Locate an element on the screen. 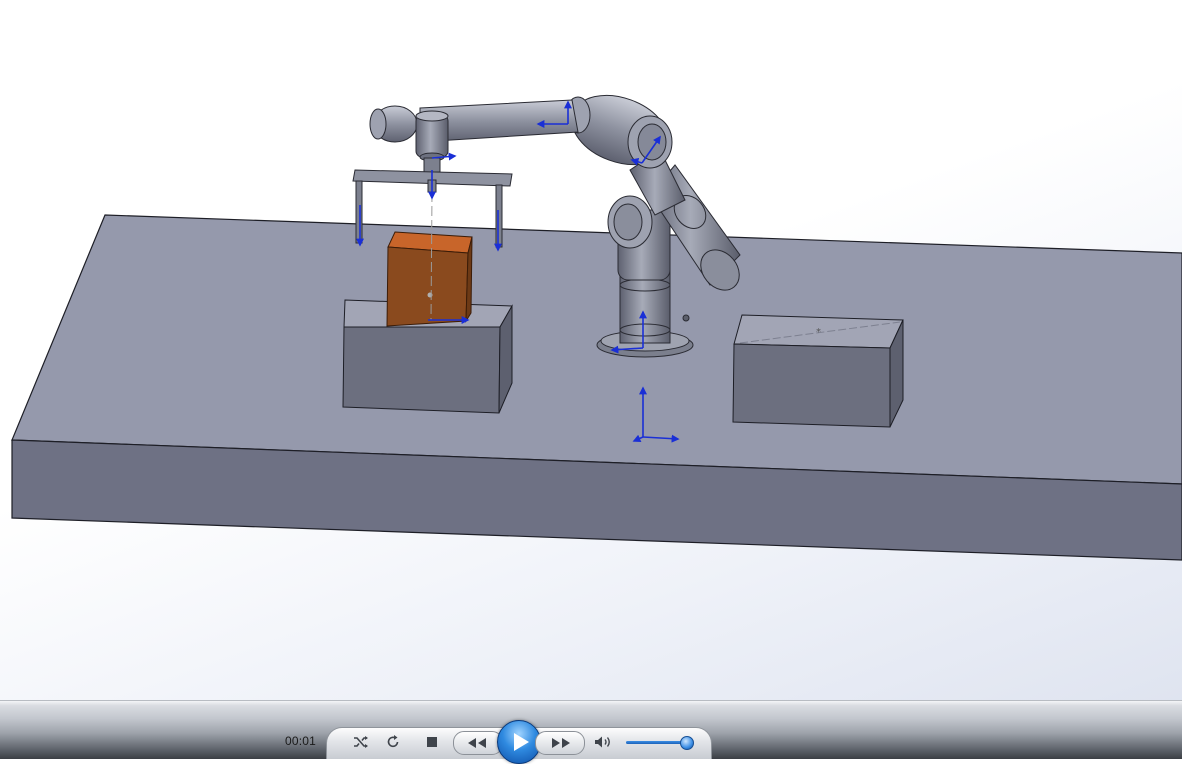 Image resolution: width=1182 pixels, height=764 pixels. stop-icon is located at coordinates (432, 742).